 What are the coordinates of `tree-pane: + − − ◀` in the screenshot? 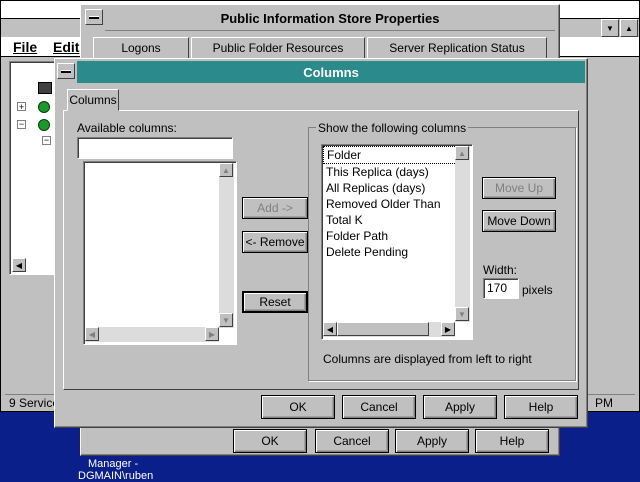 It's located at (34, 168).